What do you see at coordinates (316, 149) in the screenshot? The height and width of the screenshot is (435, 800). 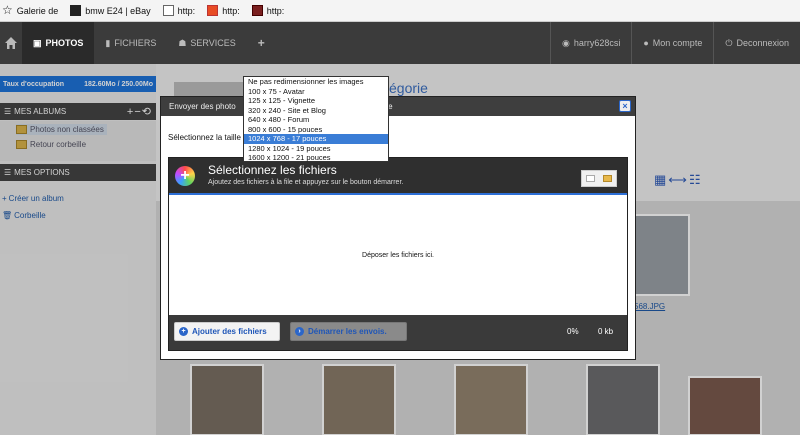 I see `size-option: 1280 x 1024 - 19 pouces` at bounding box center [316, 149].